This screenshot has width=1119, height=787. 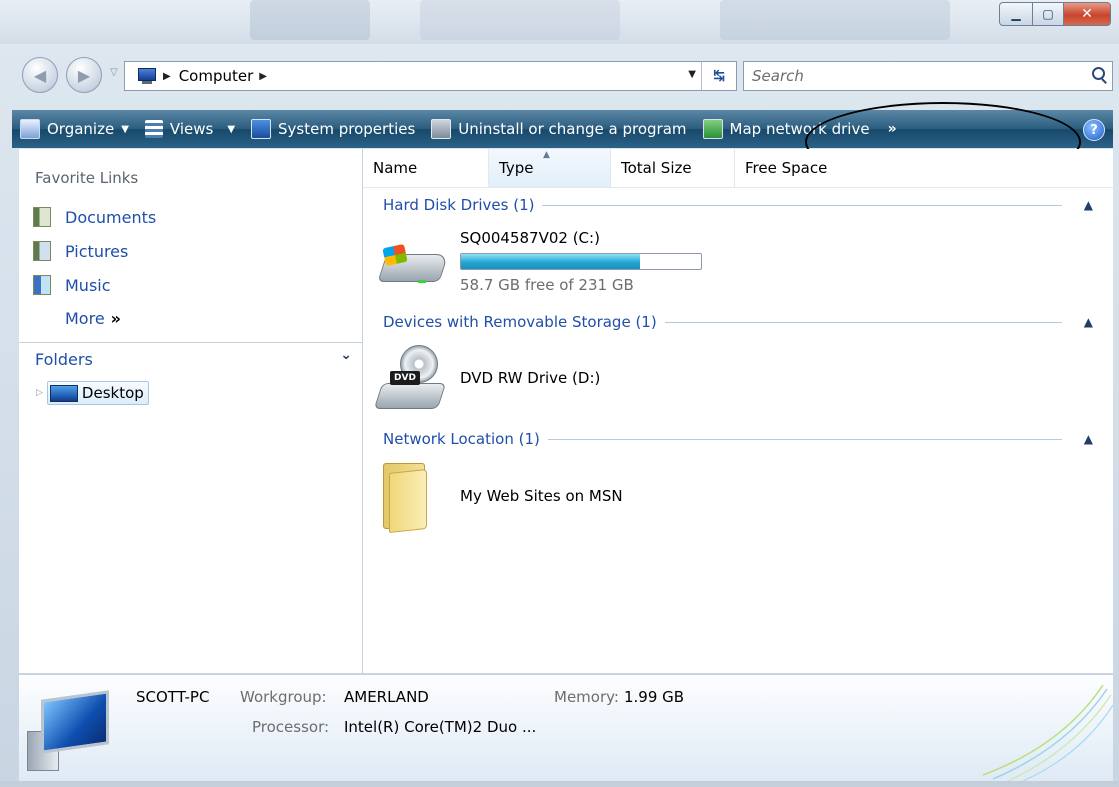 I want to click on favorite-music: Music, so click(x=72, y=285).